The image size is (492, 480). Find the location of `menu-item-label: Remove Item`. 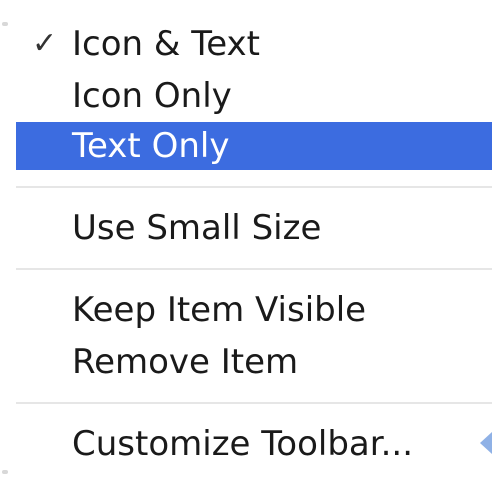

menu-item-label: Remove Item is located at coordinates (185, 362).